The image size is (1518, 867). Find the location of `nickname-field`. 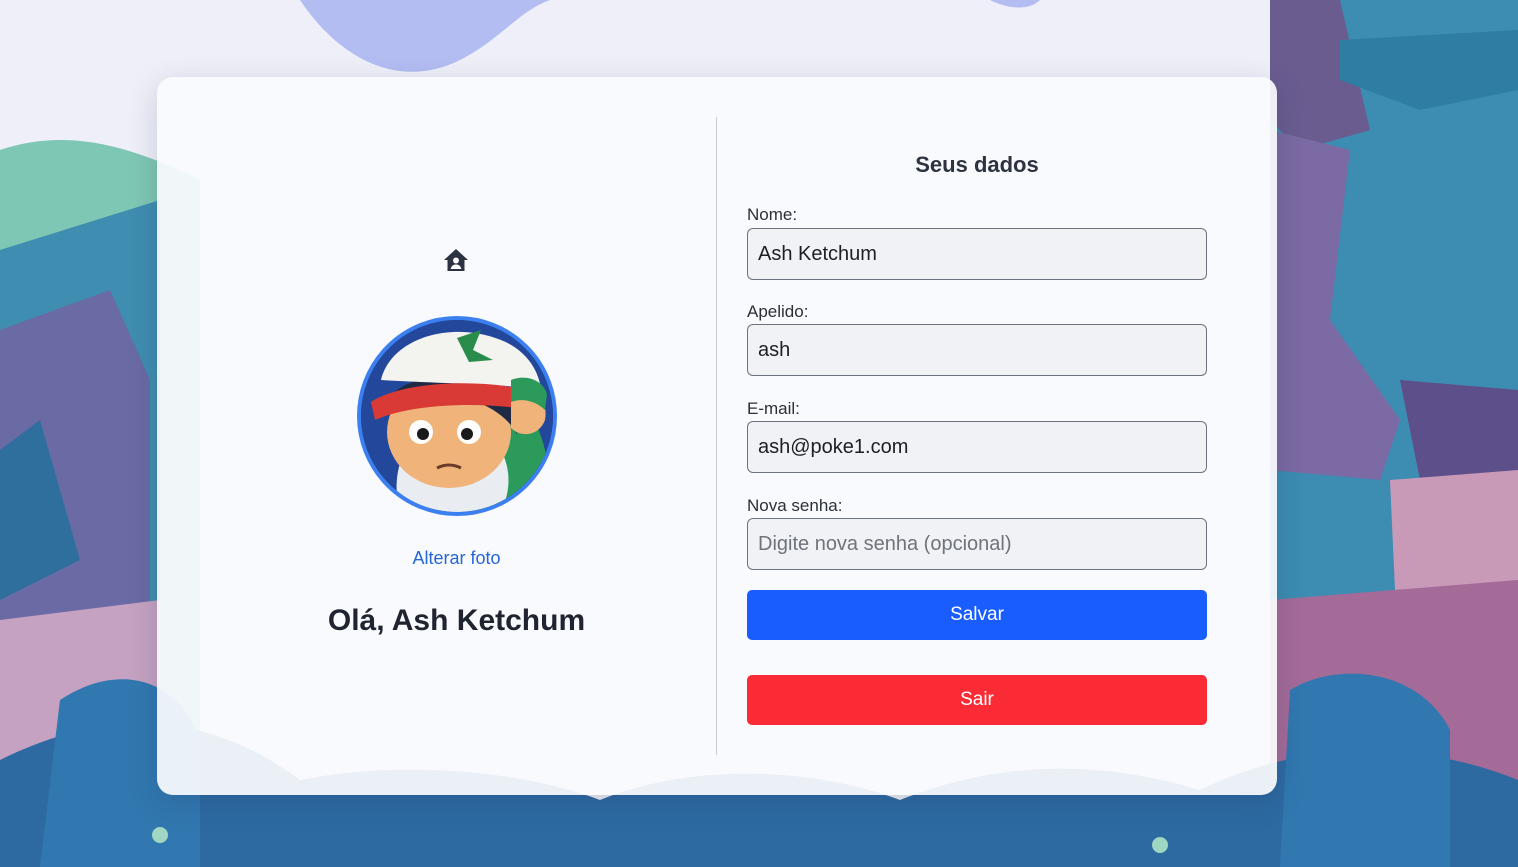

nickname-field is located at coordinates (977, 350).